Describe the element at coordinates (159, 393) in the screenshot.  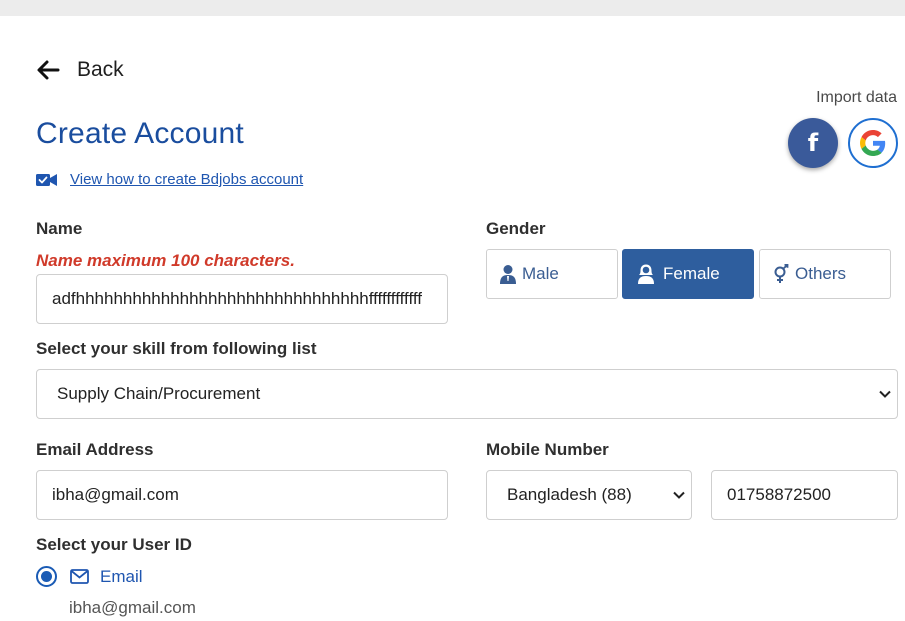
I see `skill-selected-value: Supply Chain/Procurement` at that location.